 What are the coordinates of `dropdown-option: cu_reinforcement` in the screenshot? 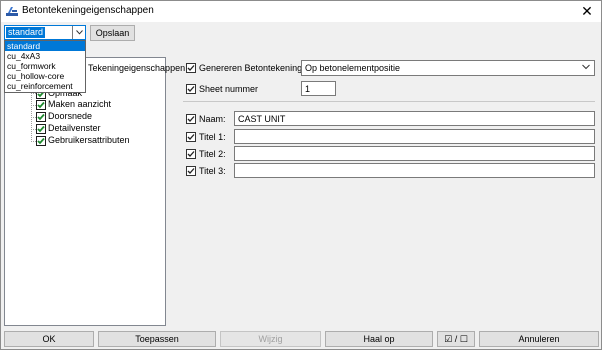 It's located at (45, 86).